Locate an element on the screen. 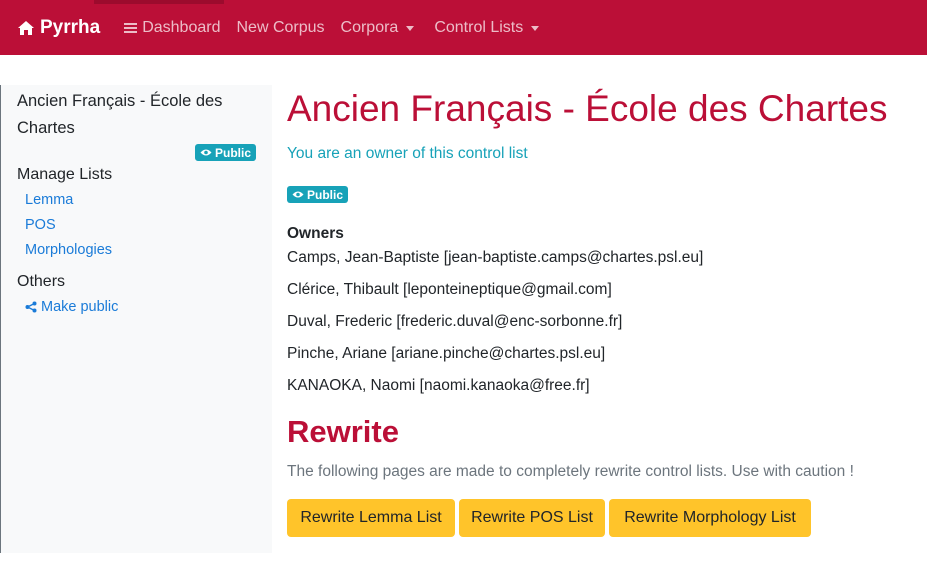 The image size is (927, 563). nav-control-lists-dropdown: Control Lists is located at coordinates (487, 27).